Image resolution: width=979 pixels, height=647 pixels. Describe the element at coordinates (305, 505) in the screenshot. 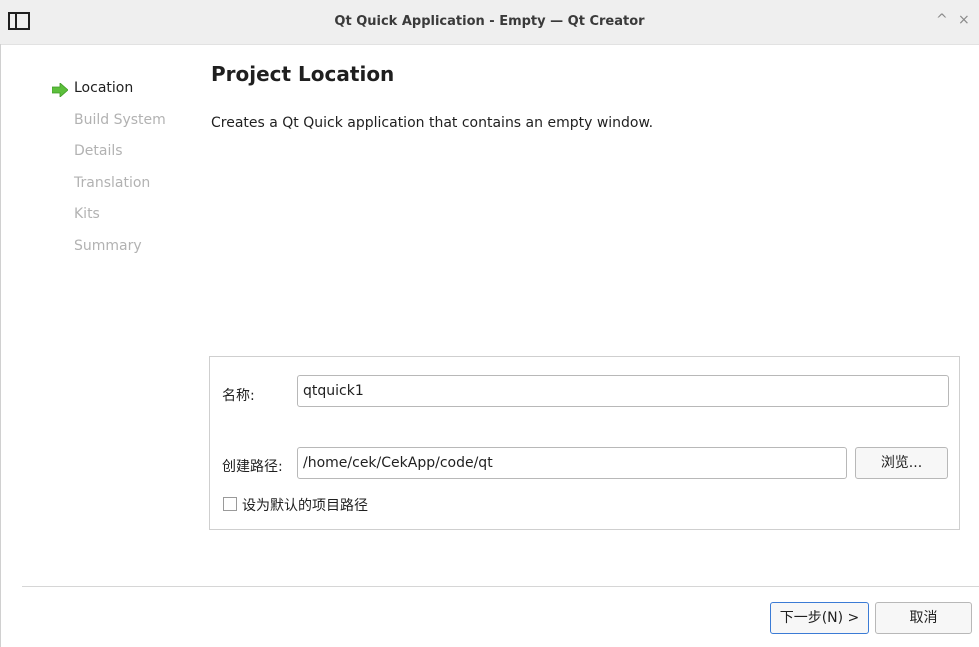

I see `default-path-label: 设为默认的项目路径` at that location.